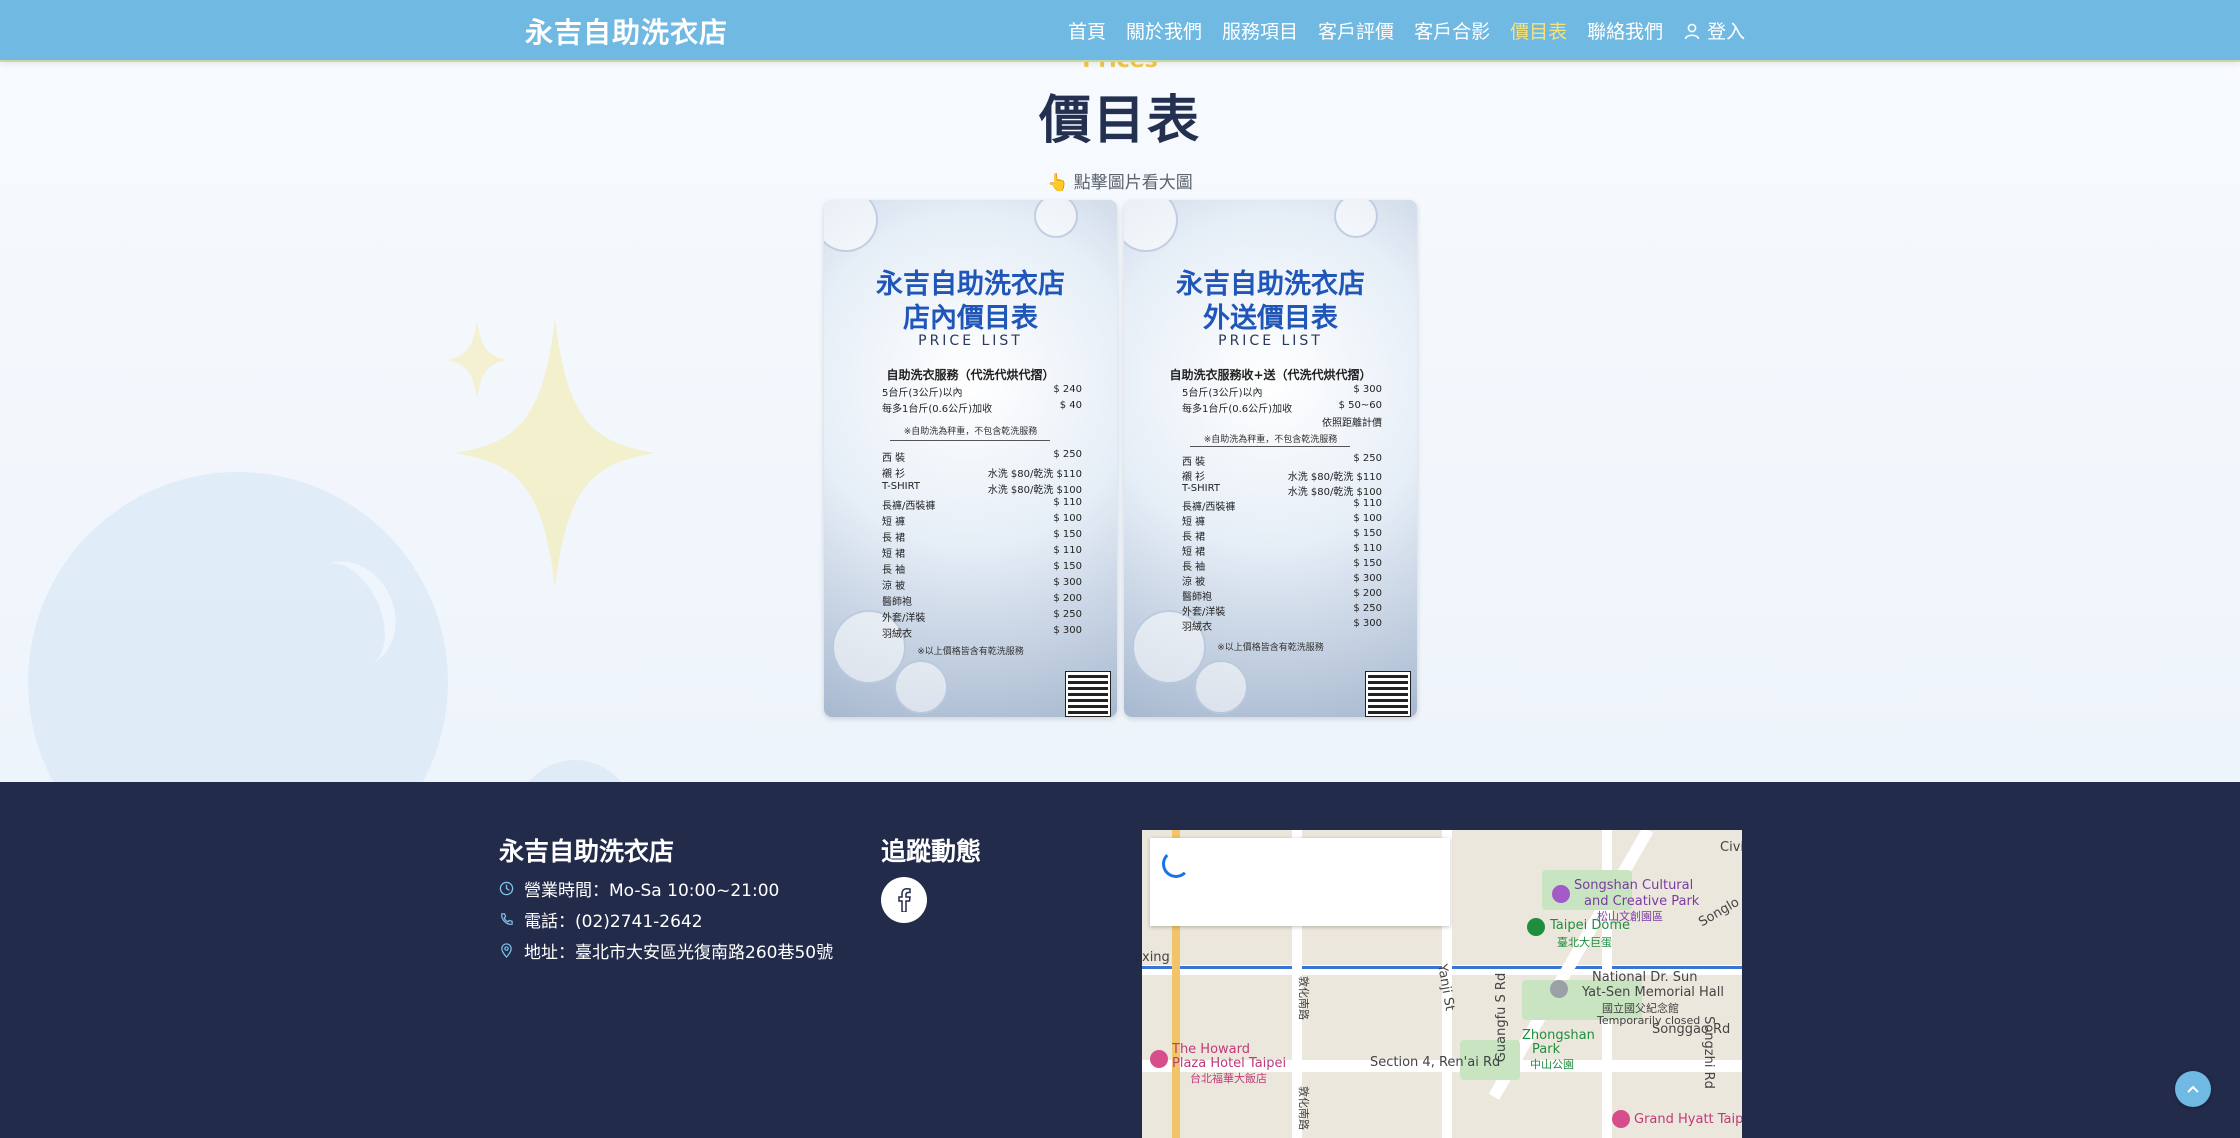 This screenshot has width=2240, height=1138. What do you see at coordinates (1087, 30) in the screenshot?
I see `nav-home: 首頁` at bounding box center [1087, 30].